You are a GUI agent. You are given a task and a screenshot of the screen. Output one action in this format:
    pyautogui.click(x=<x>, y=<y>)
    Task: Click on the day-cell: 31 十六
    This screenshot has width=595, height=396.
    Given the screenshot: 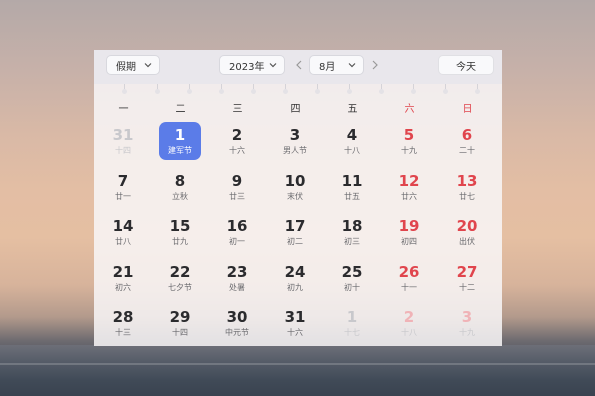 What is the action you would take?
    pyautogui.click(x=295, y=323)
    